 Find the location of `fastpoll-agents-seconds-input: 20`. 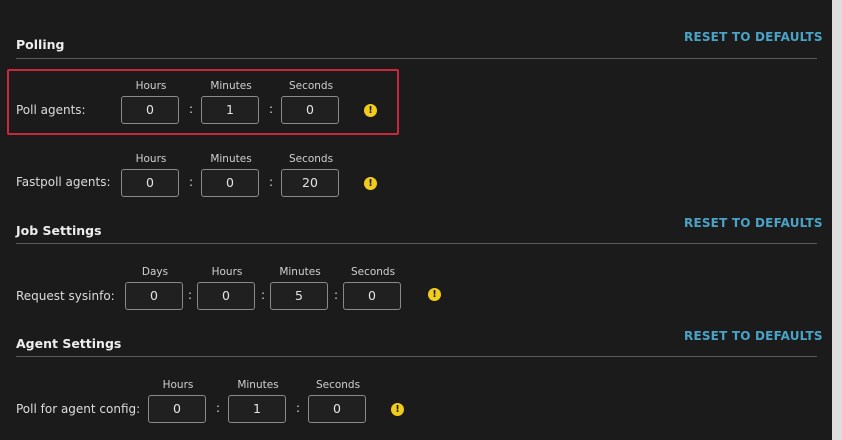

fastpoll-agents-seconds-input: 20 is located at coordinates (310, 183).